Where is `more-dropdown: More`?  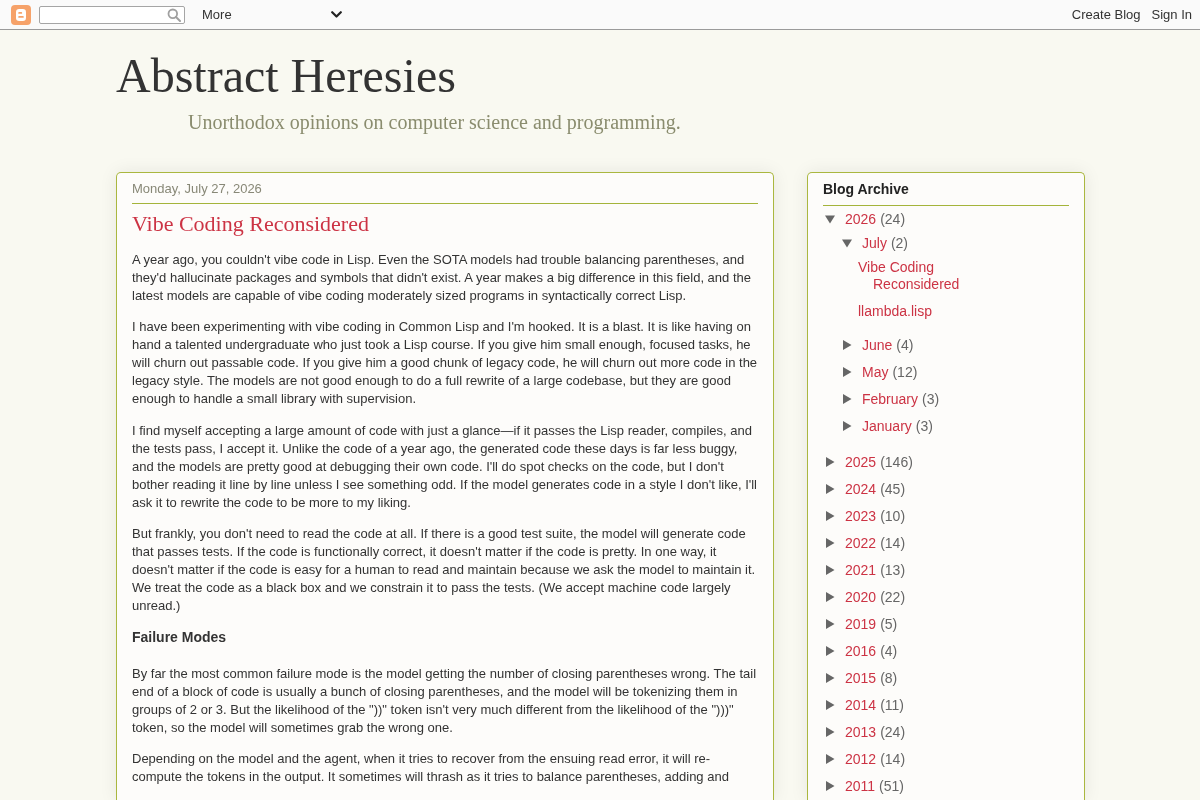
more-dropdown: More is located at coordinates (272, 14).